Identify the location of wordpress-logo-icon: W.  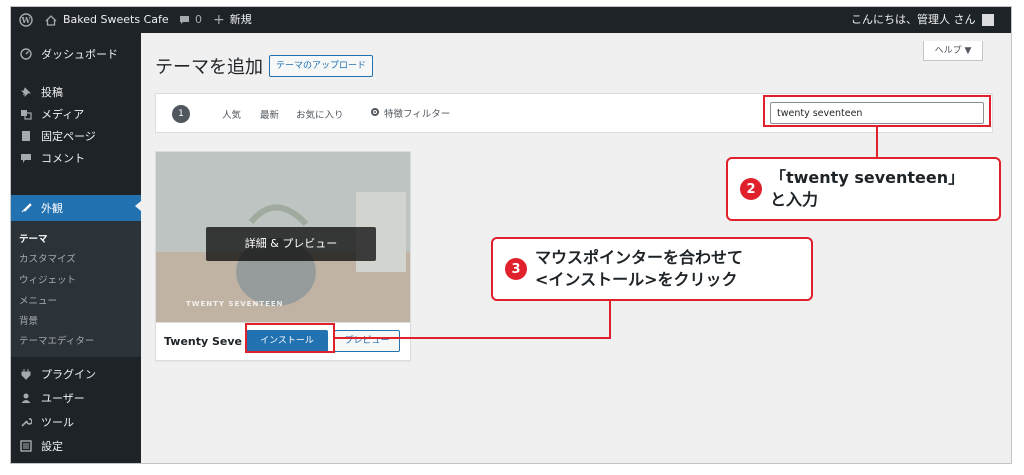
(26, 20).